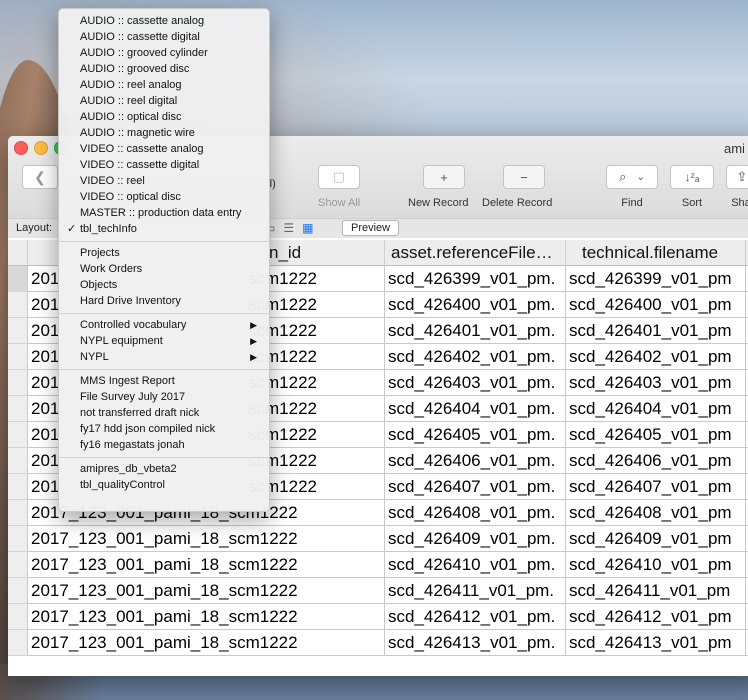 Image resolution: width=748 pixels, height=700 pixels. What do you see at coordinates (164, 149) in the screenshot?
I see `menu-item: VIDEO :: cassette analog` at bounding box center [164, 149].